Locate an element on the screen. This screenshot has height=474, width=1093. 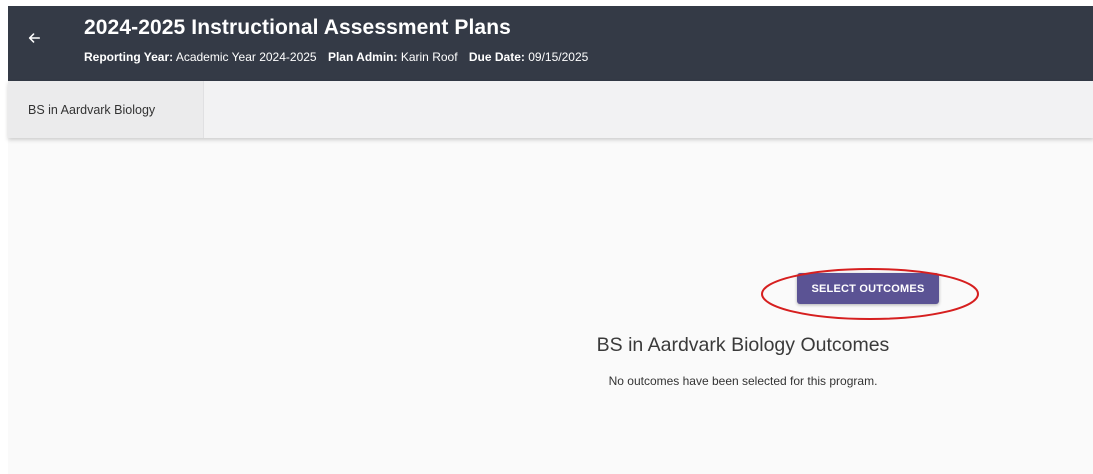
plan-admin-label: Plan Admin: is located at coordinates (362, 57).